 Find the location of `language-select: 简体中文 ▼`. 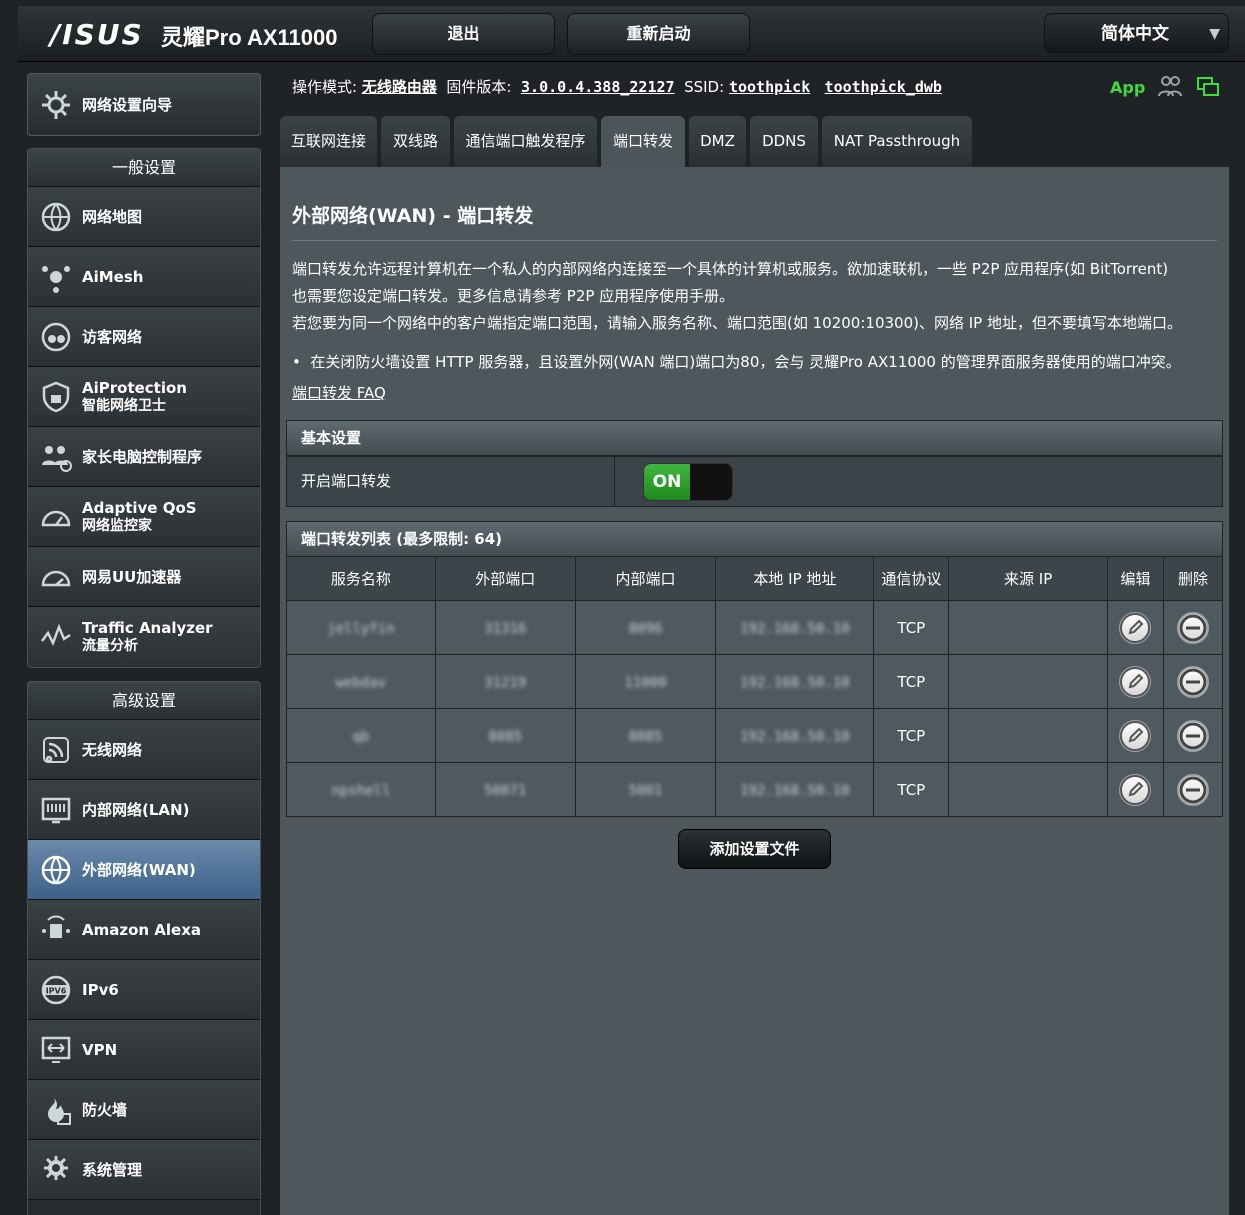

language-select: 简体中文 ▼ is located at coordinates (1136, 33).